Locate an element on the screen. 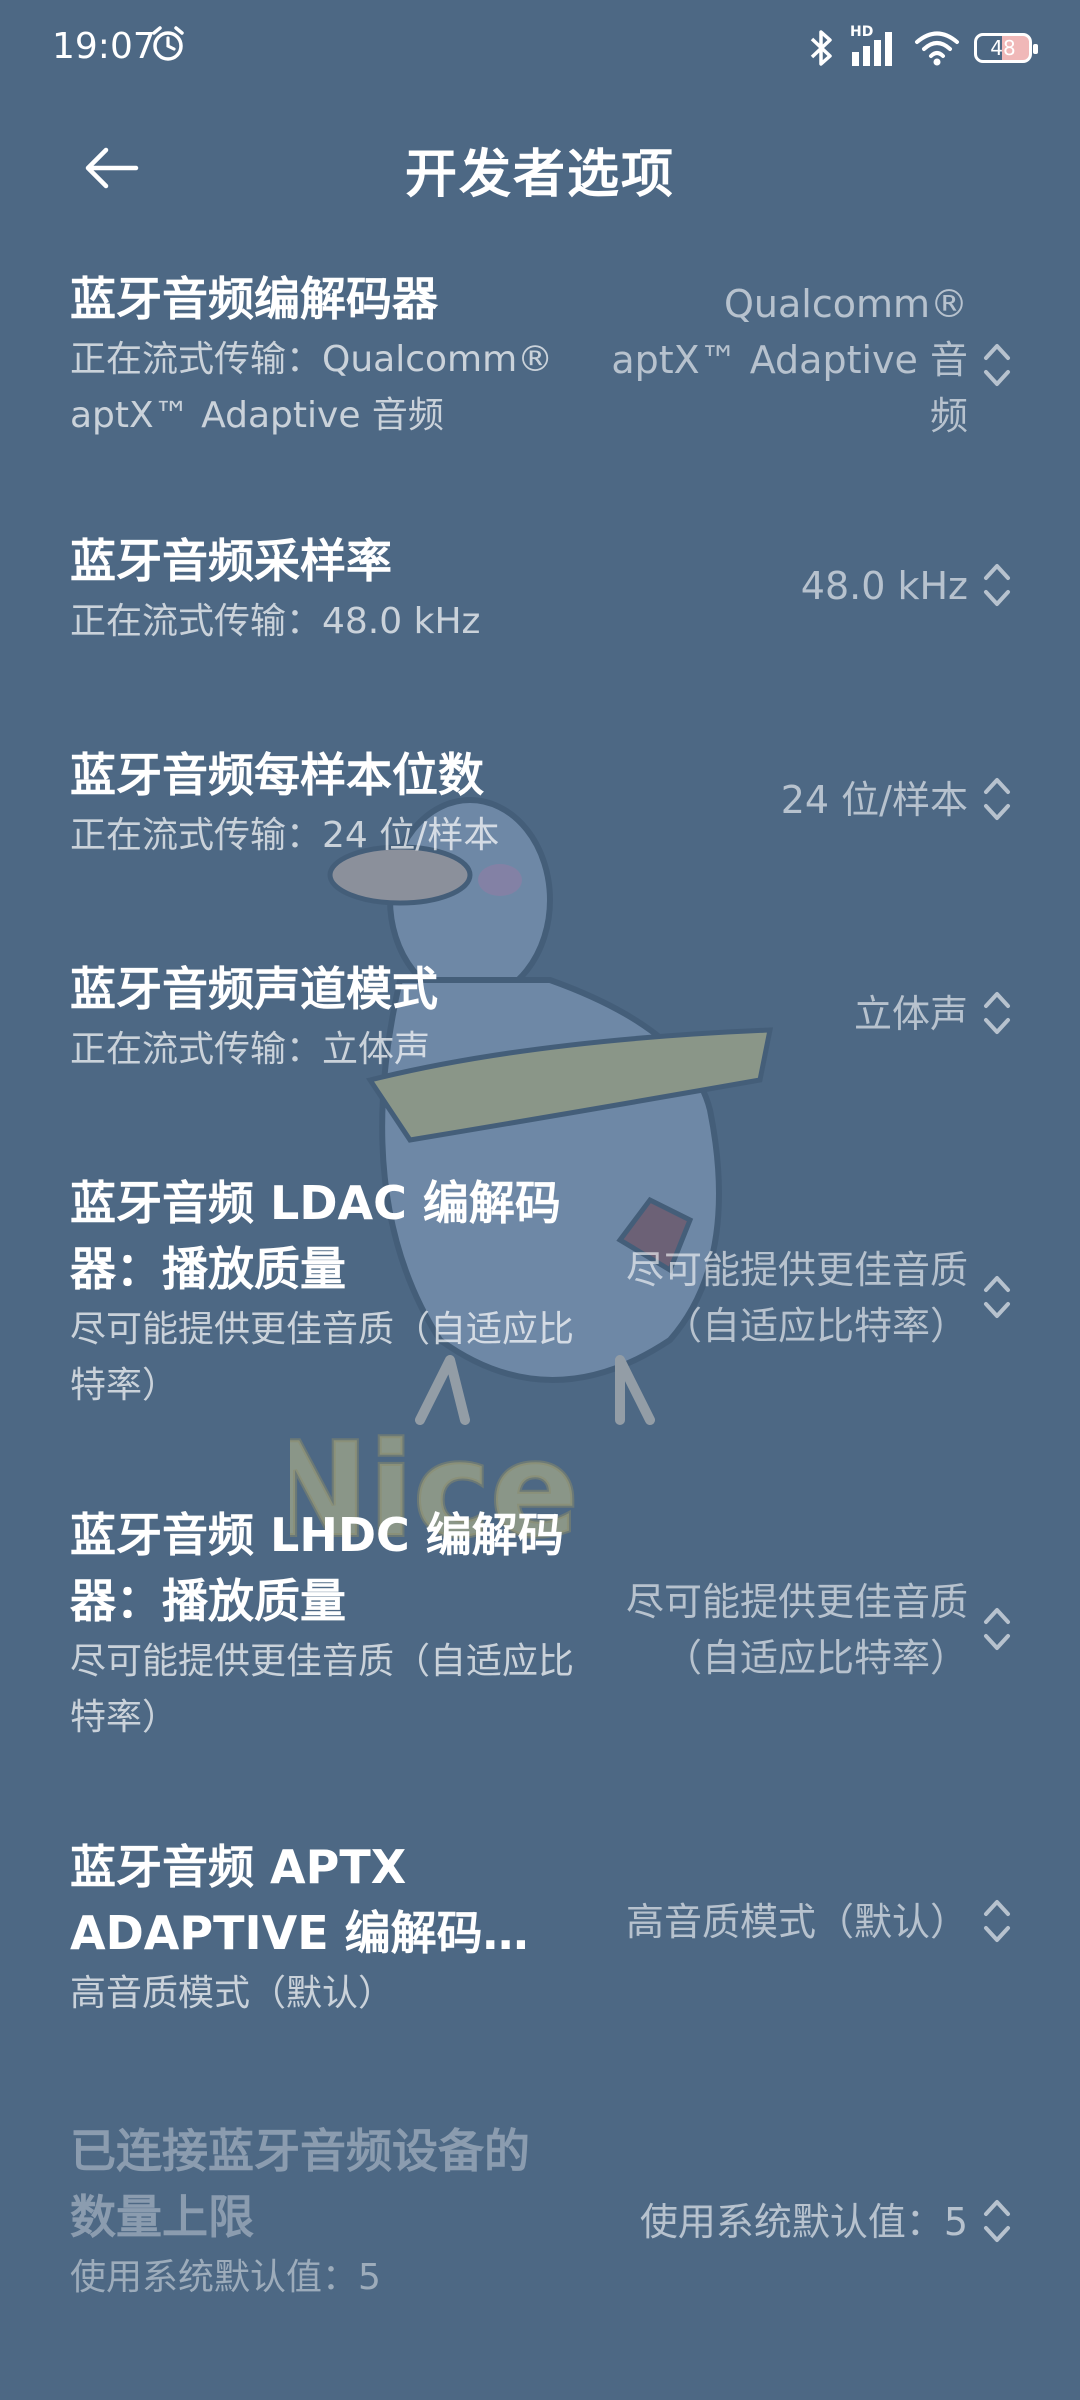 The height and width of the screenshot is (2400, 1080). setting-bluetooth-bits-per-sample: 蓝牙音频每样本位数 正在流式传输：24 位/样本 24 位/样本 is located at coordinates (540, 812).